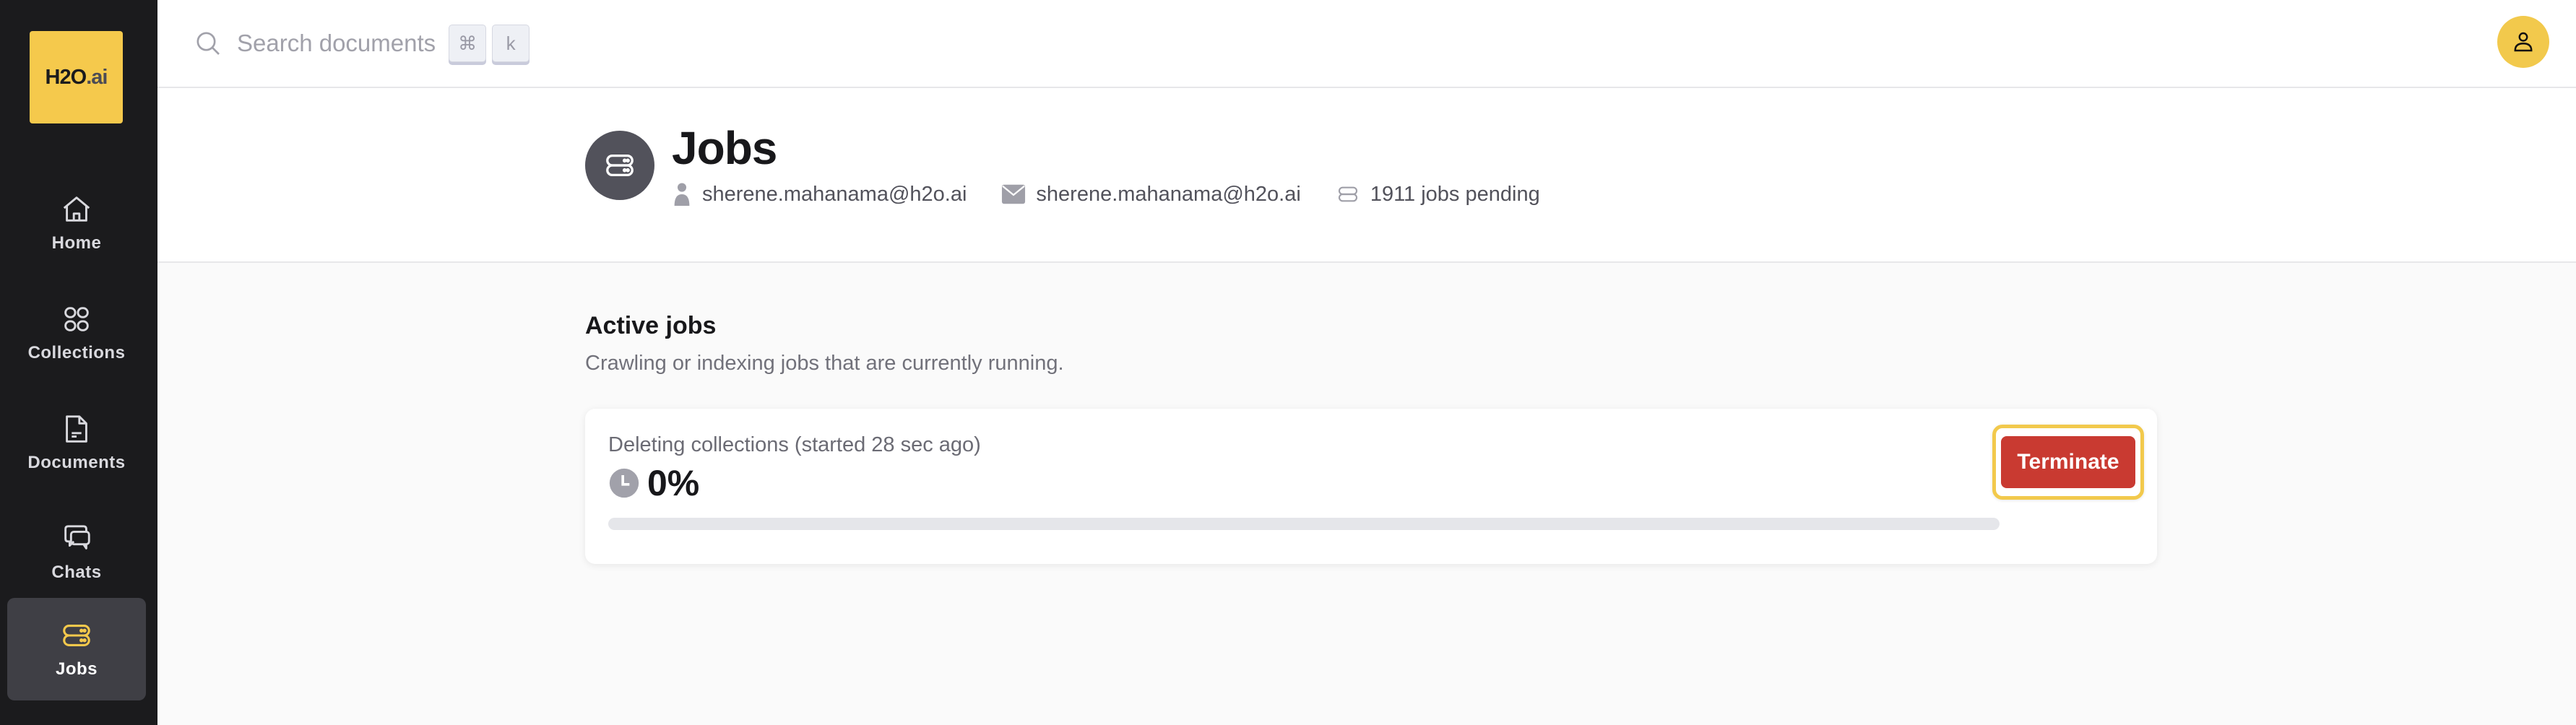 This screenshot has height=725, width=2576. I want to click on job-progress-bar, so click(1304, 524).